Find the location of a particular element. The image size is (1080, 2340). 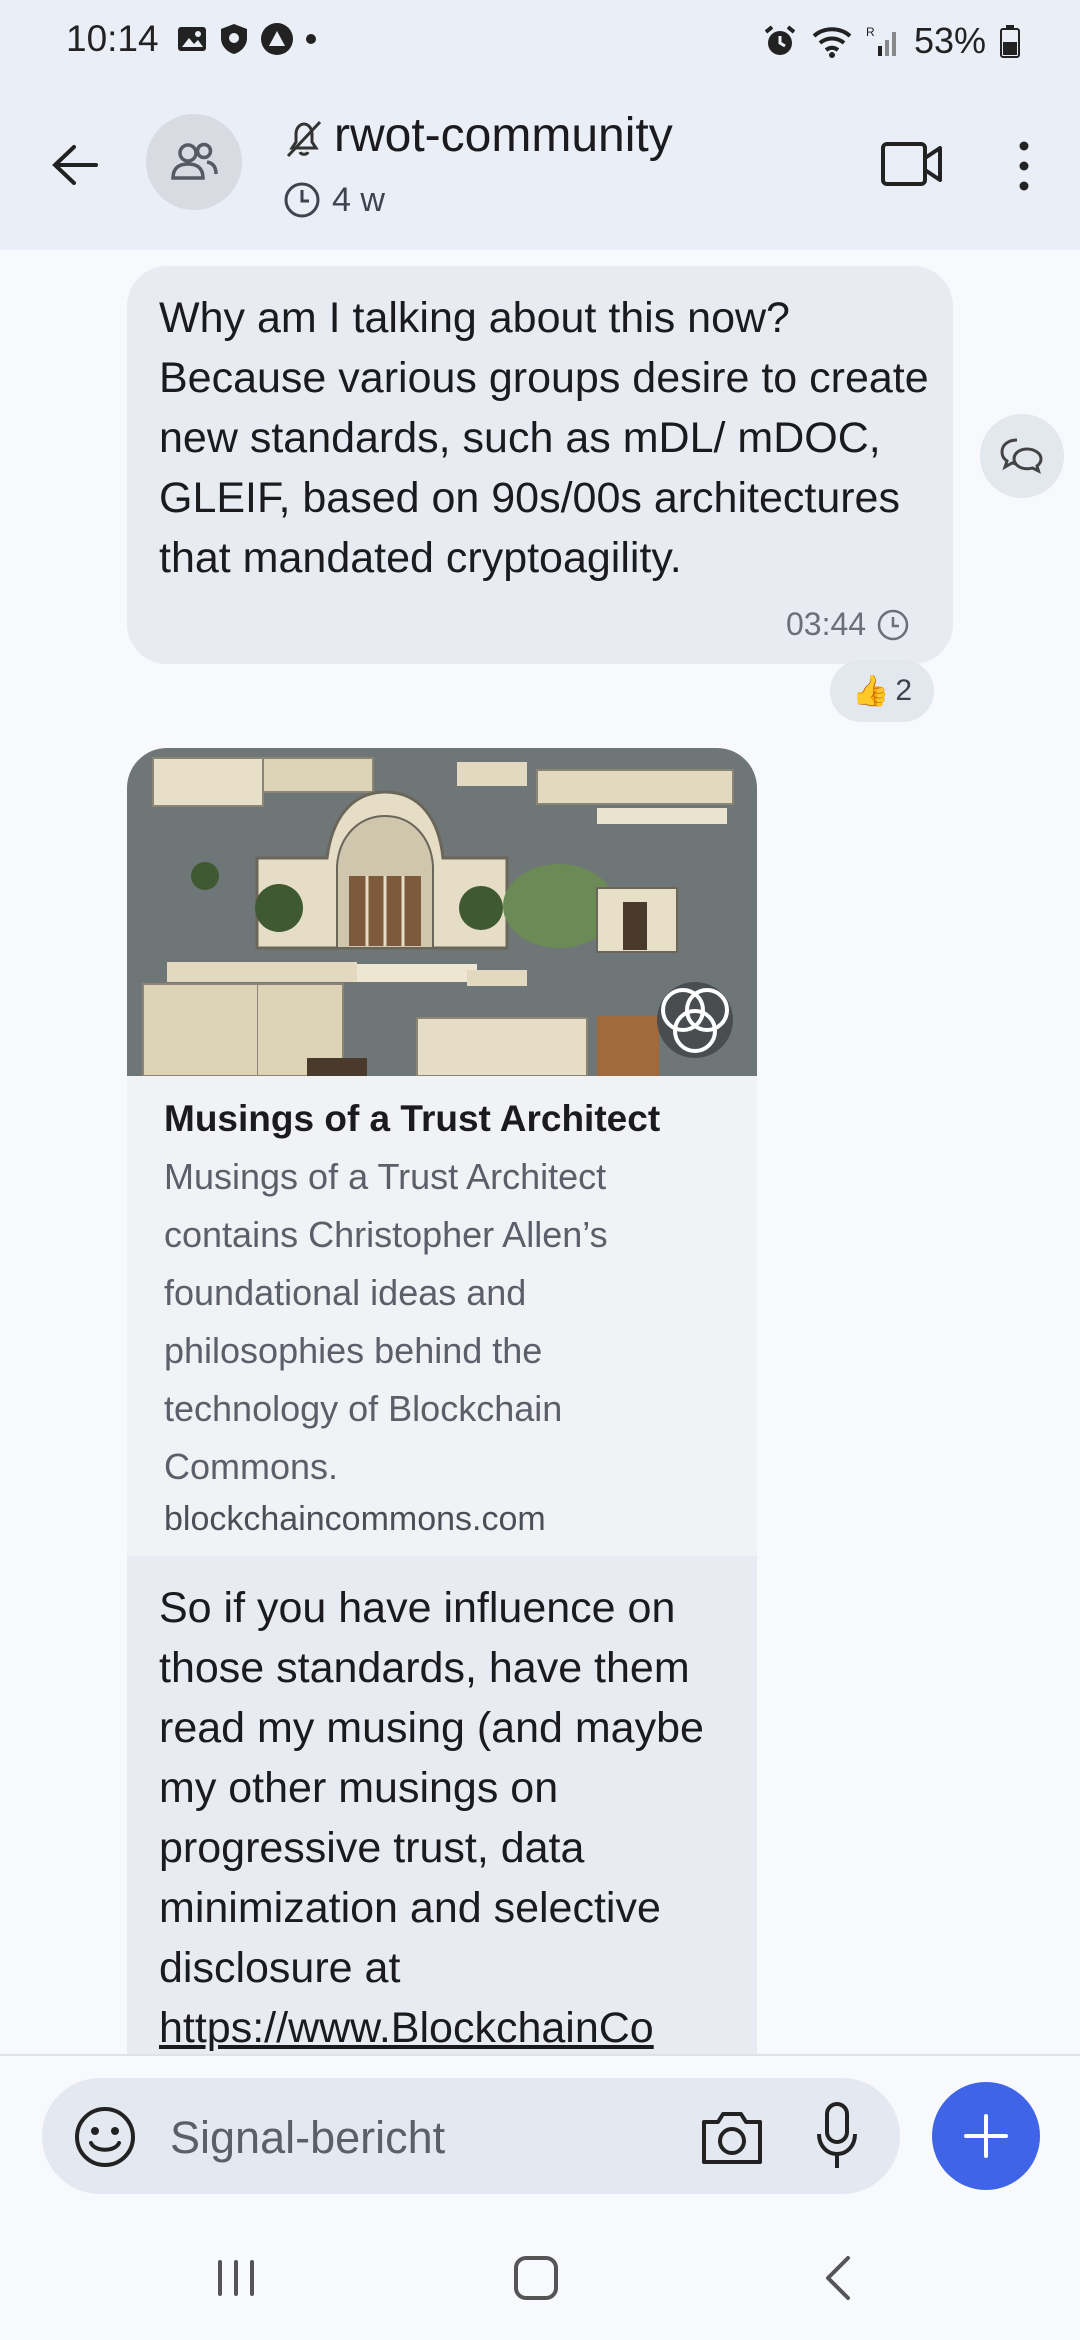

app-notification-icon is located at coordinates (277, 39).